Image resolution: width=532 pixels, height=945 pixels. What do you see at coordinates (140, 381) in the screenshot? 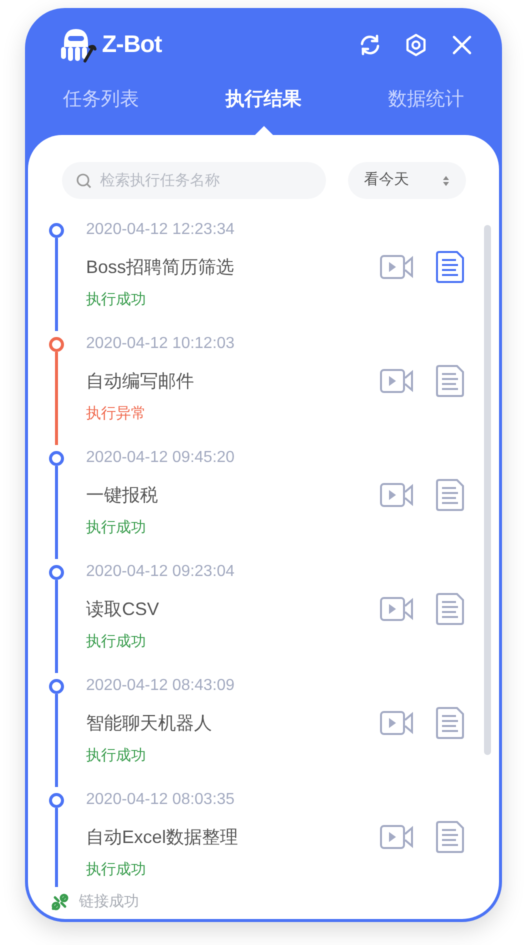
I see `task-name: 自动编写邮件` at bounding box center [140, 381].